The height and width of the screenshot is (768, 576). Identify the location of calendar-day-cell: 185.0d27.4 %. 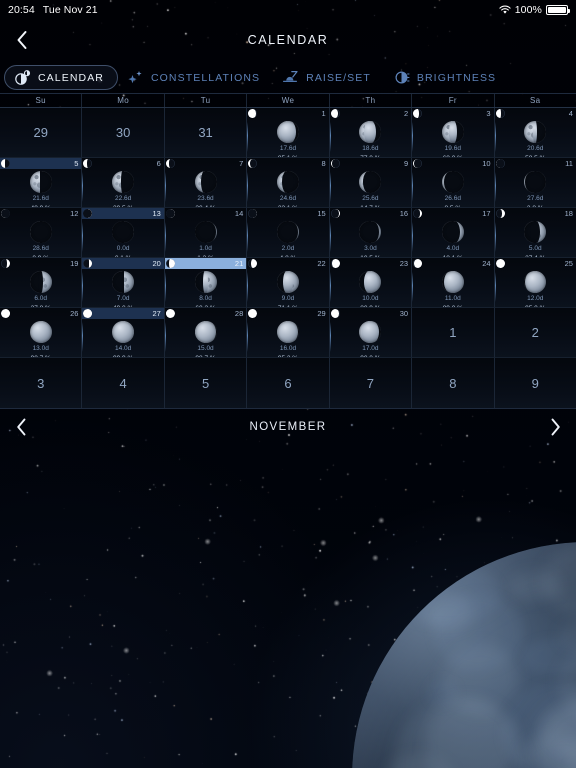
(535, 233).